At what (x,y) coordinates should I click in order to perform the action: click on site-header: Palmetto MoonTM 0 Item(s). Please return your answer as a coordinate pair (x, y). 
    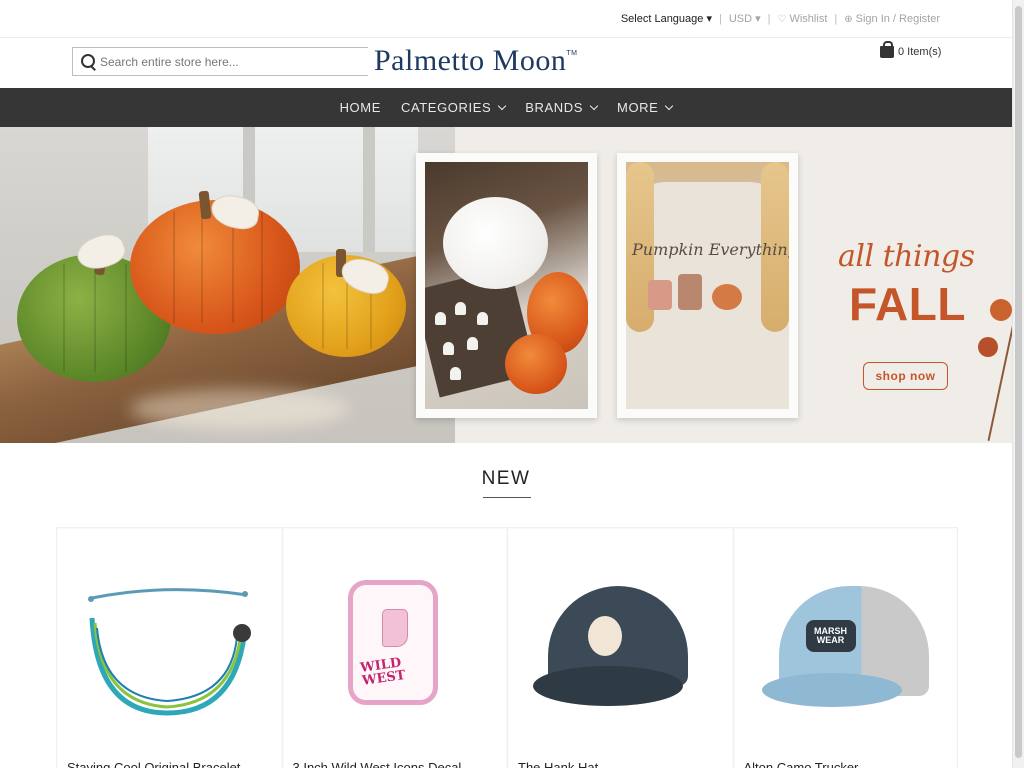
    Looking at the image, I should click on (506, 63).